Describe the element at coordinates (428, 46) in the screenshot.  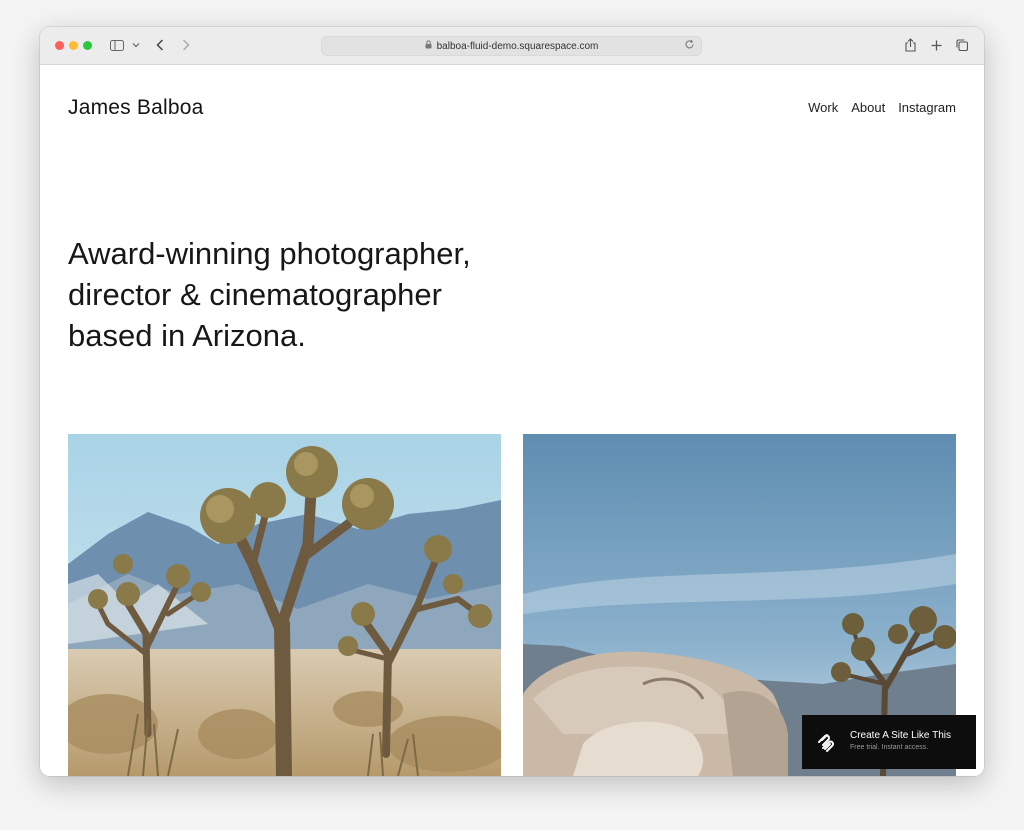
I see `lock-icon` at that location.